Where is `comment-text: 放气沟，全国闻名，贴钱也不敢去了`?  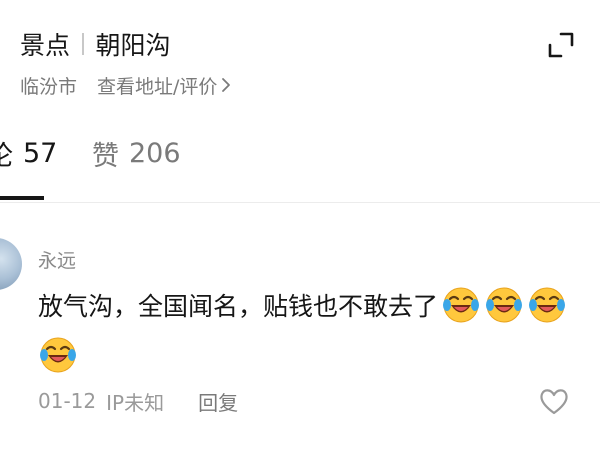
comment-text: 放气沟，全国闻名，贴钱也不敢去了 is located at coordinates (238, 306).